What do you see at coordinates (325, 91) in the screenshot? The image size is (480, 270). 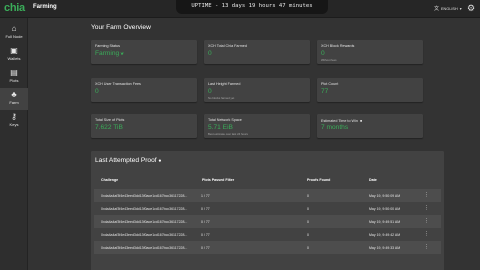 I see `card-value: 77` at bounding box center [325, 91].